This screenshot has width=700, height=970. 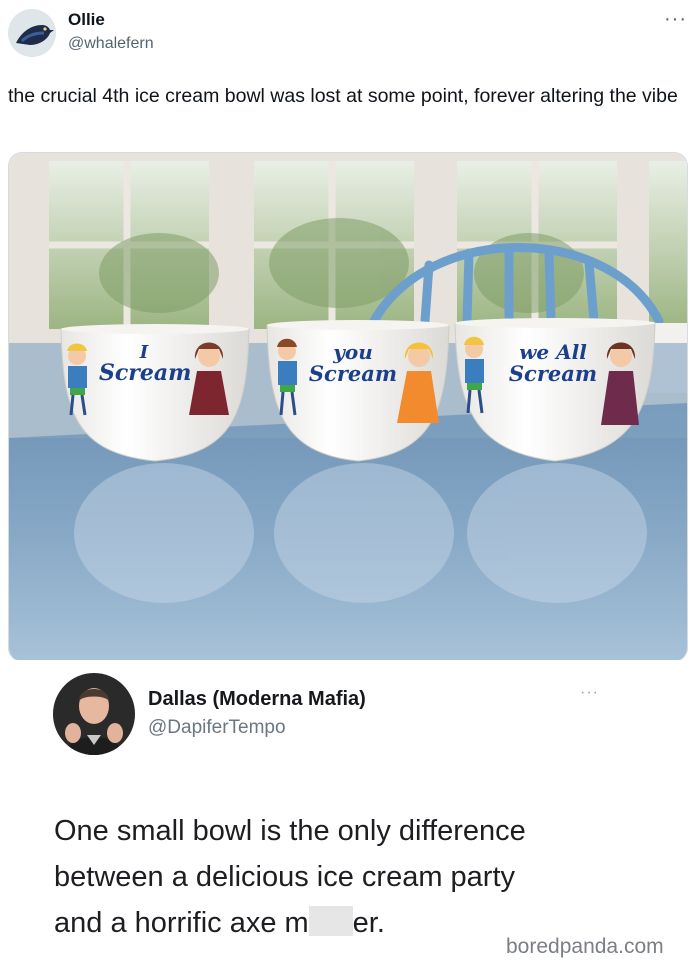 I want to click on quoted-author-avatar, so click(x=94, y=714).